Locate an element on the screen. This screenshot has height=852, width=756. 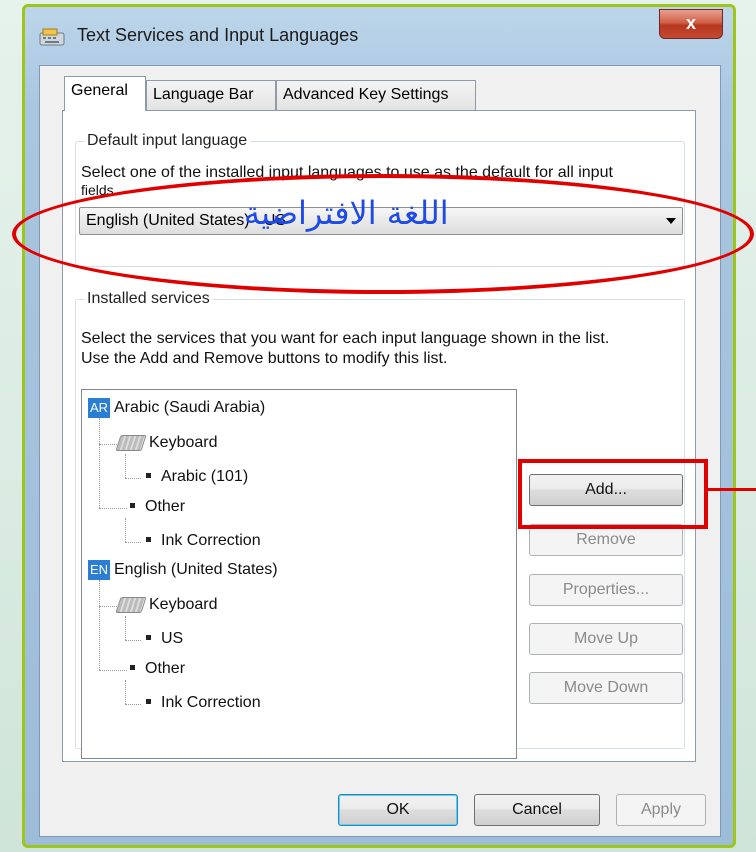
keyboard-app-icon is located at coordinates (52, 37).